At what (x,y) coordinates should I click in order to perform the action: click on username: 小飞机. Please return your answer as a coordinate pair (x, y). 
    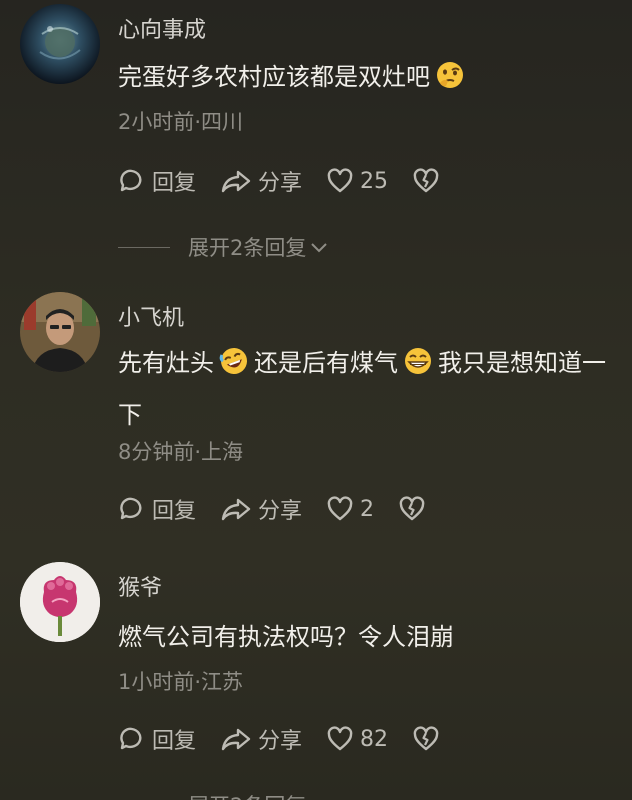
    Looking at the image, I should click on (151, 316).